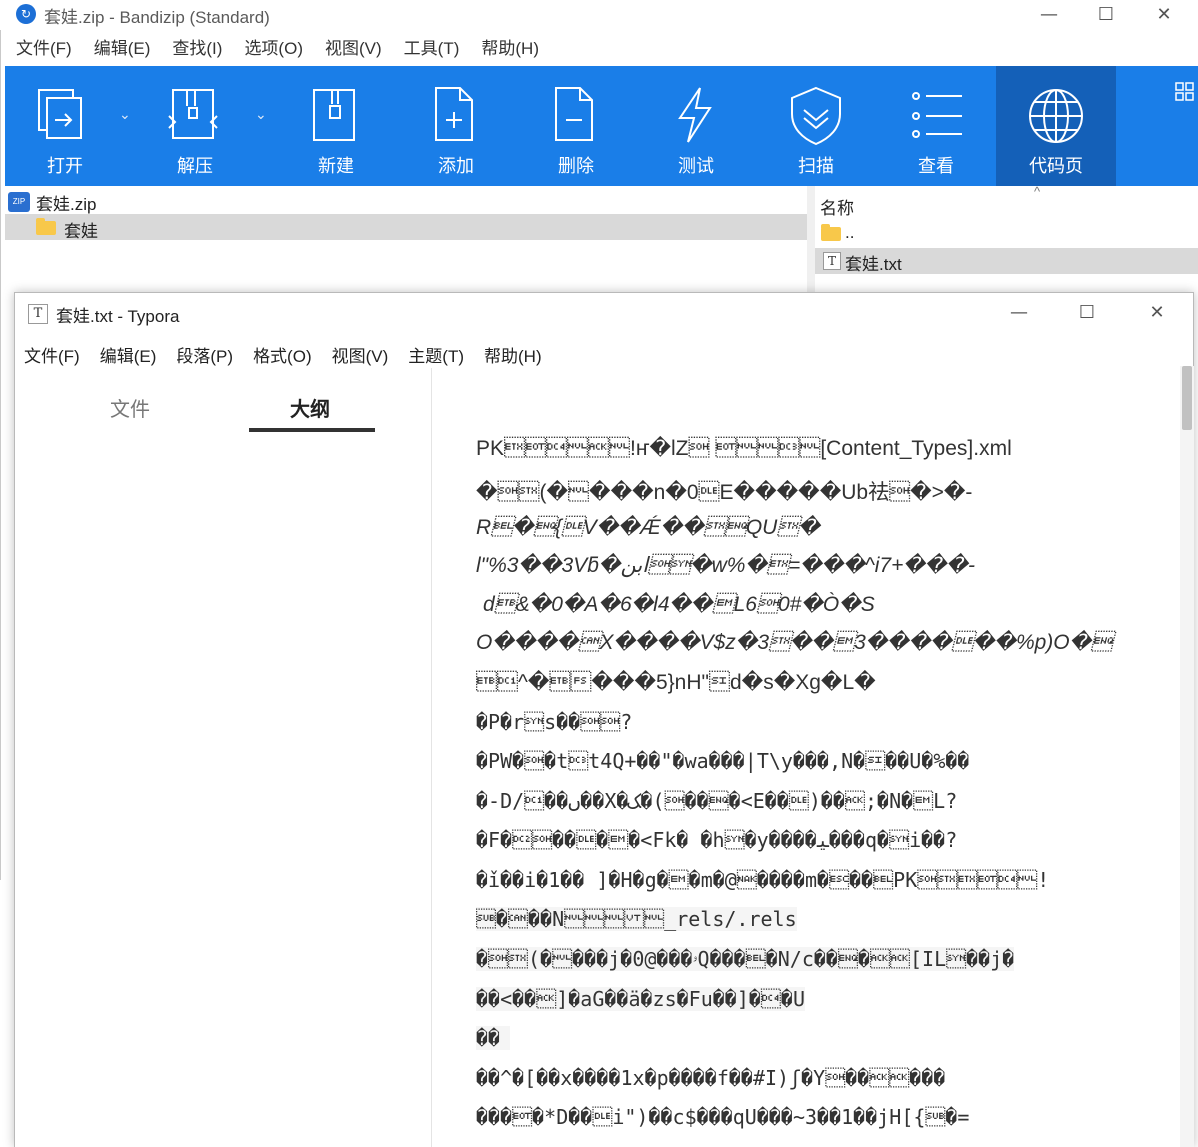 The width and height of the screenshot is (1198, 1147). What do you see at coordinates (282, 354) in the screenshot?
I see `ty-menu-format: 格式(O)` at bounding box center [282, 354].